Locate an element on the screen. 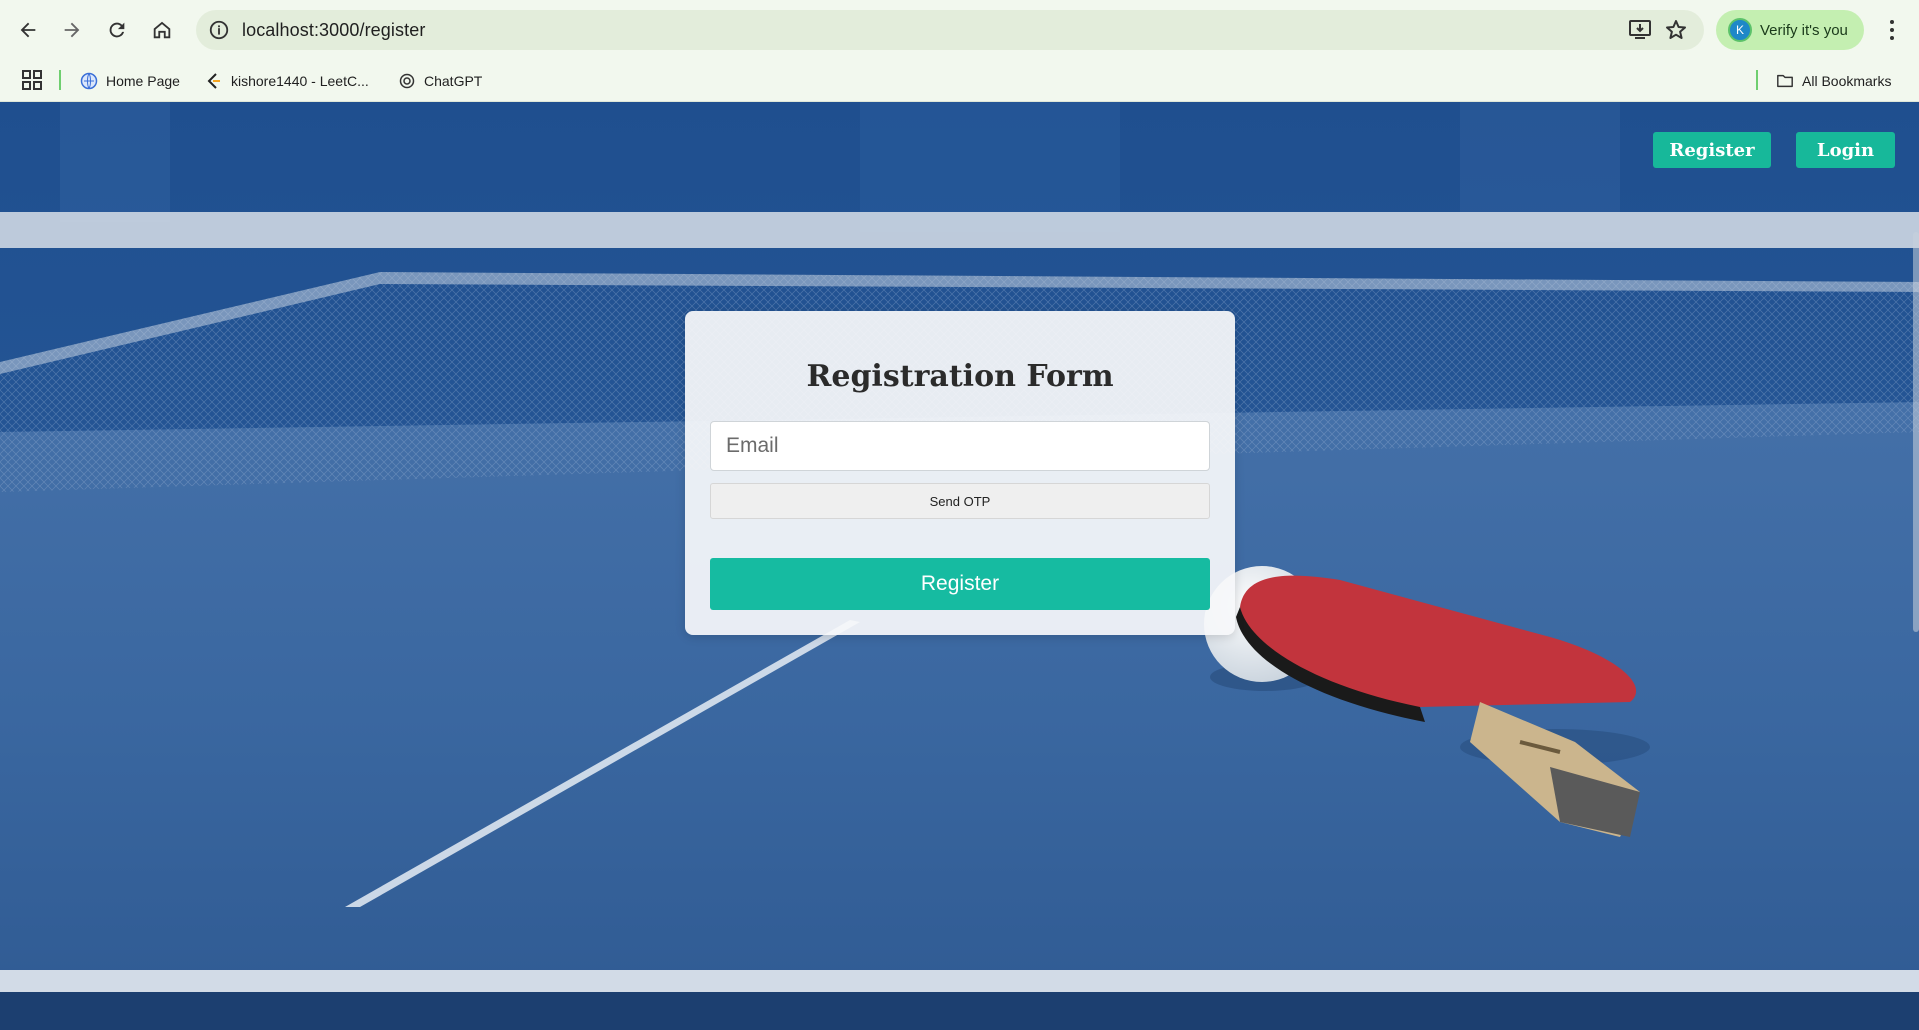 This screenshot has height=1030, width=1919. all-bookmarks-button: All Bookmarks is located at coordinates (1833, 81).